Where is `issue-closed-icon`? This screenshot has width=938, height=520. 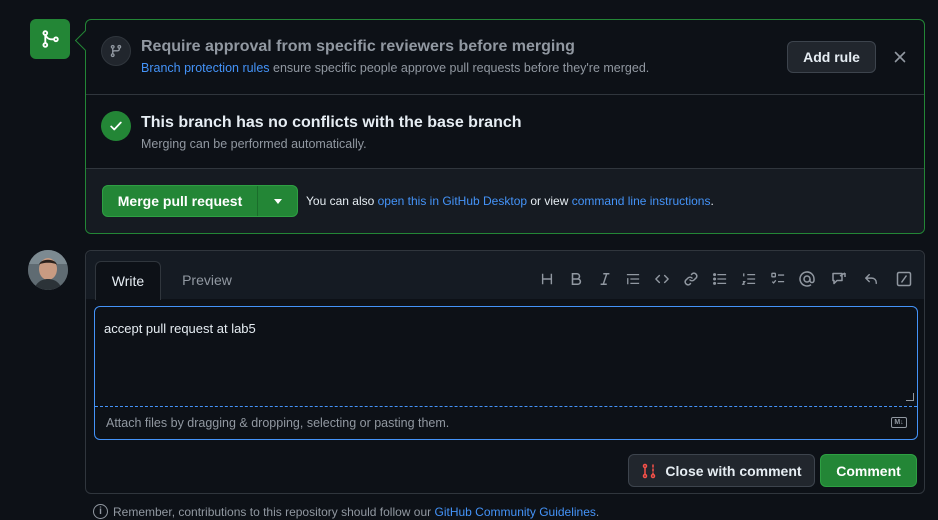 issue-closed-icon is located at coordinates (649, 470).